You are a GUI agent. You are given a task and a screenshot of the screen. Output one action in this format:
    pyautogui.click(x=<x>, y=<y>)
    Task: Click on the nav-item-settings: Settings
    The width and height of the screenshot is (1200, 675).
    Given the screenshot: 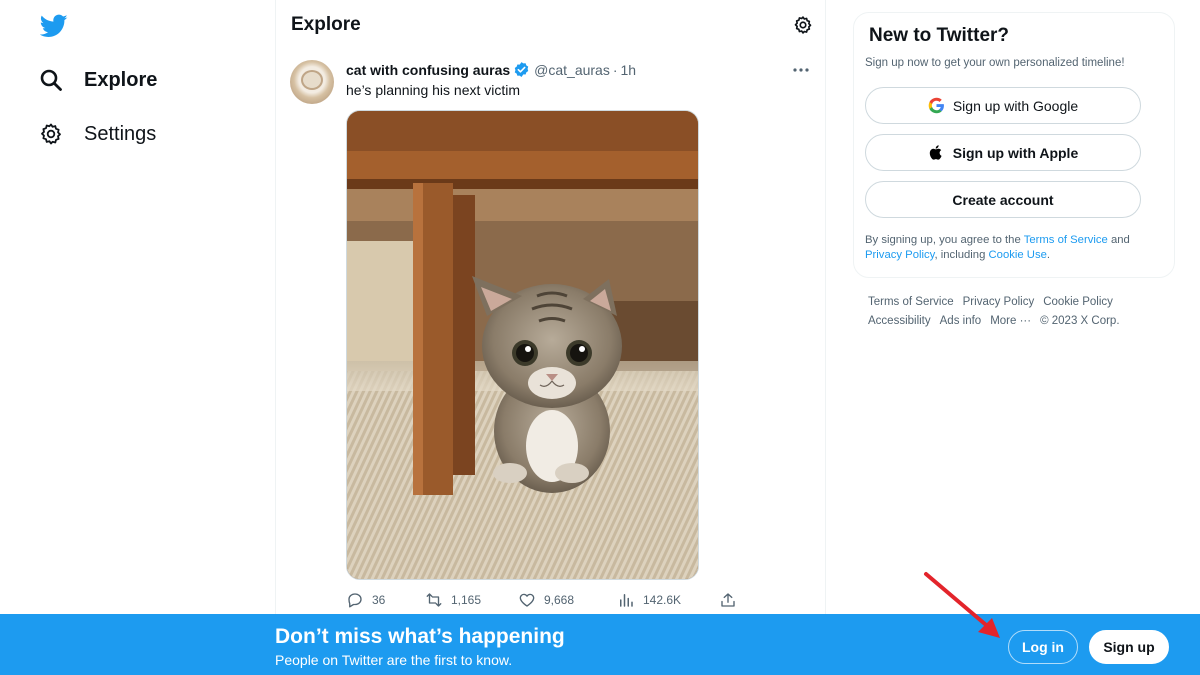 What is the action you would take?
    pyautogui.click(x=97, y=134)
    